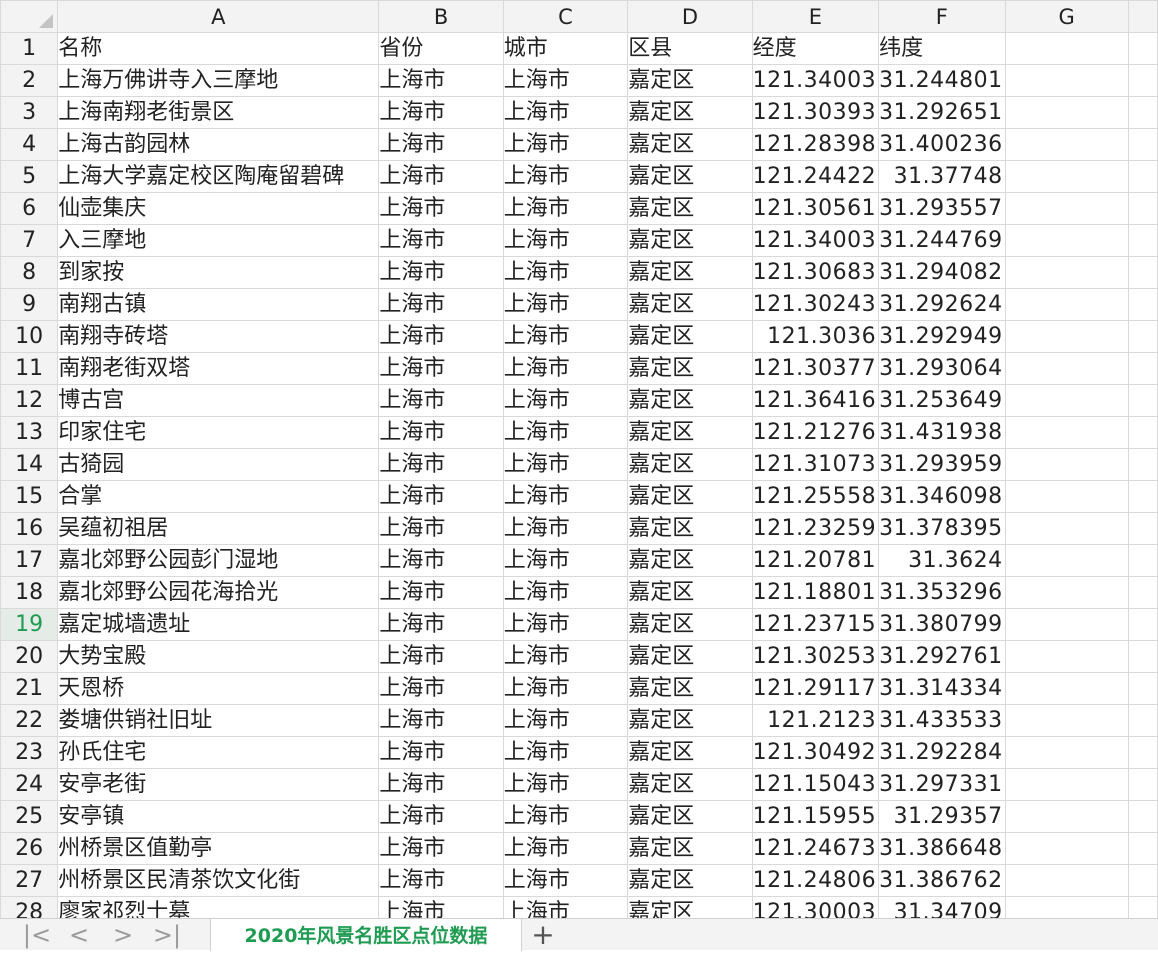  Describe the element at coordinates (543, 935) in the screenshot. I see `plus-icon: +` at that location.